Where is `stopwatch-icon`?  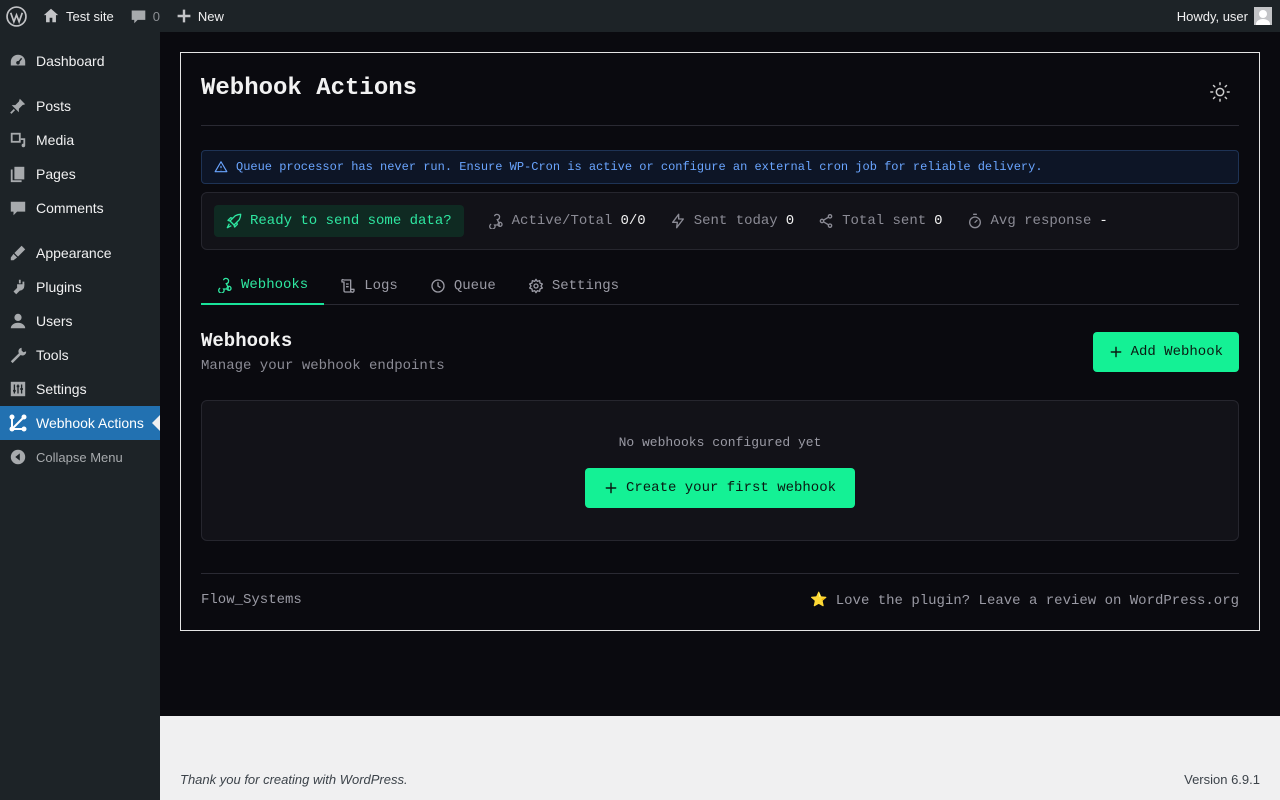 stopwatch-icon is located at coordinates (974, 221).